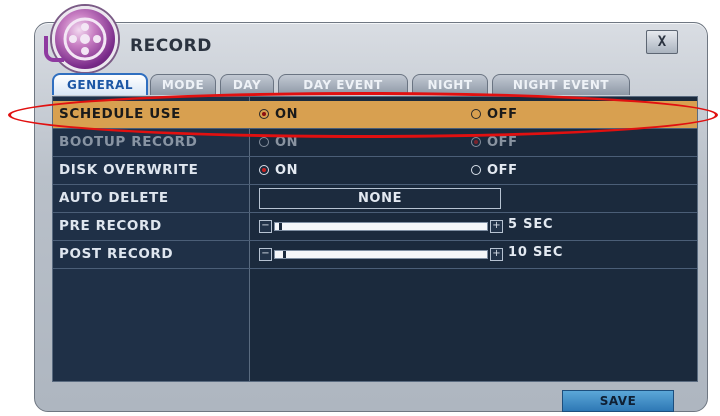  Describe the element at coordinates (561, 84) in the screenshot. I see `tab-night-event: NIGHT EVENT` at that location.